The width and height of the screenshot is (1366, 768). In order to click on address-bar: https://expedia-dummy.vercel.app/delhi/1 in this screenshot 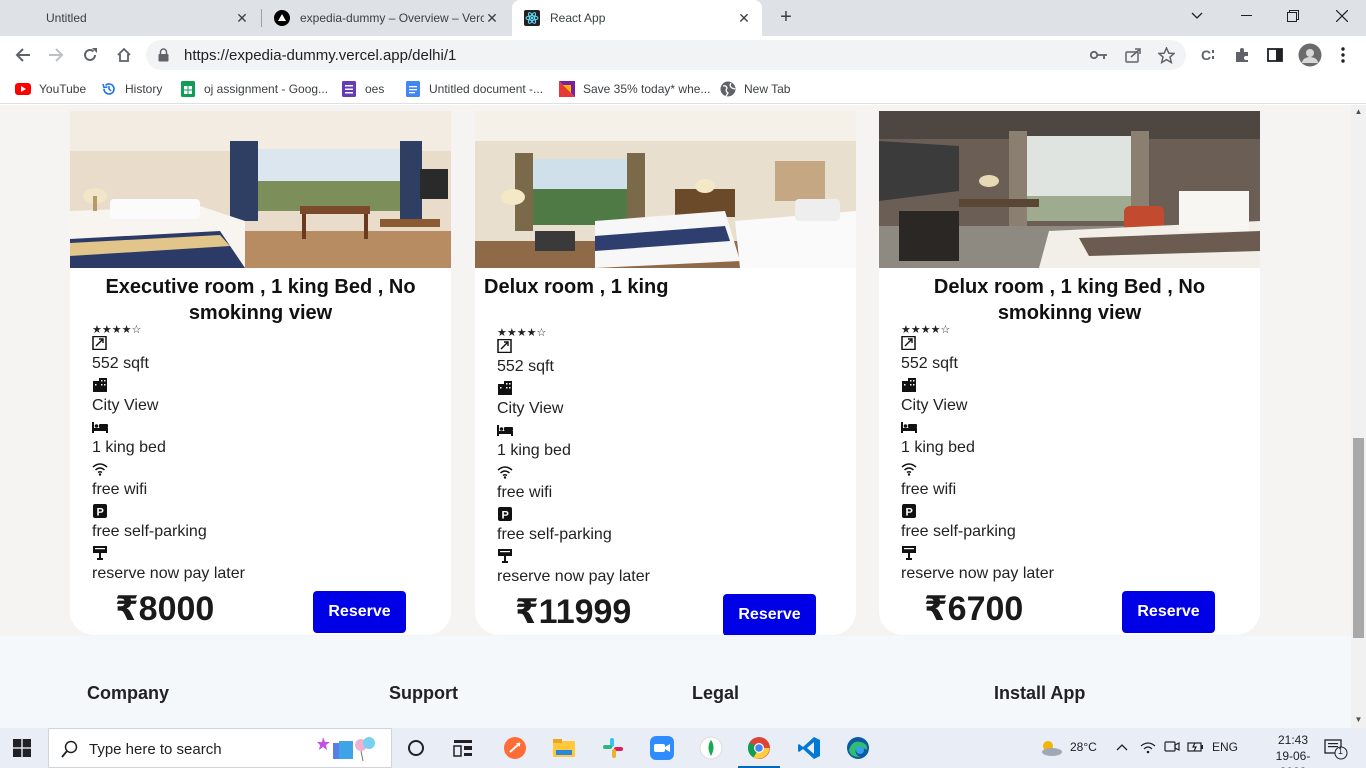, I will do `click(666, 55)`.